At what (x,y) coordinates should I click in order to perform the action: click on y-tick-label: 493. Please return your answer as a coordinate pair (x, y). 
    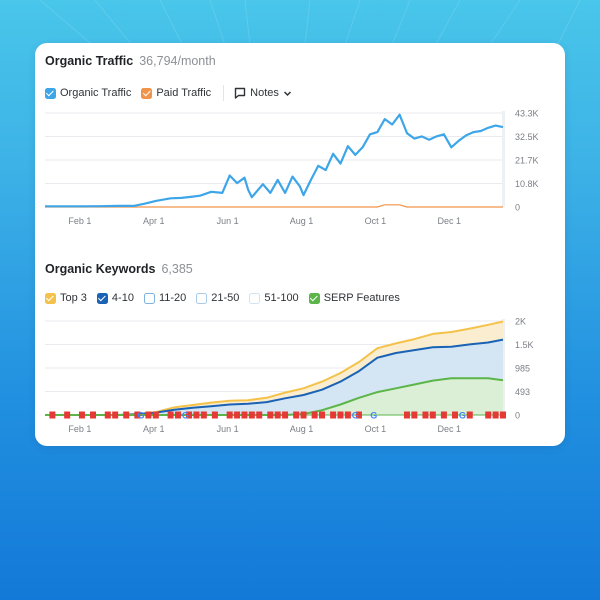
    Looking at the image, I should click on (522, 392).